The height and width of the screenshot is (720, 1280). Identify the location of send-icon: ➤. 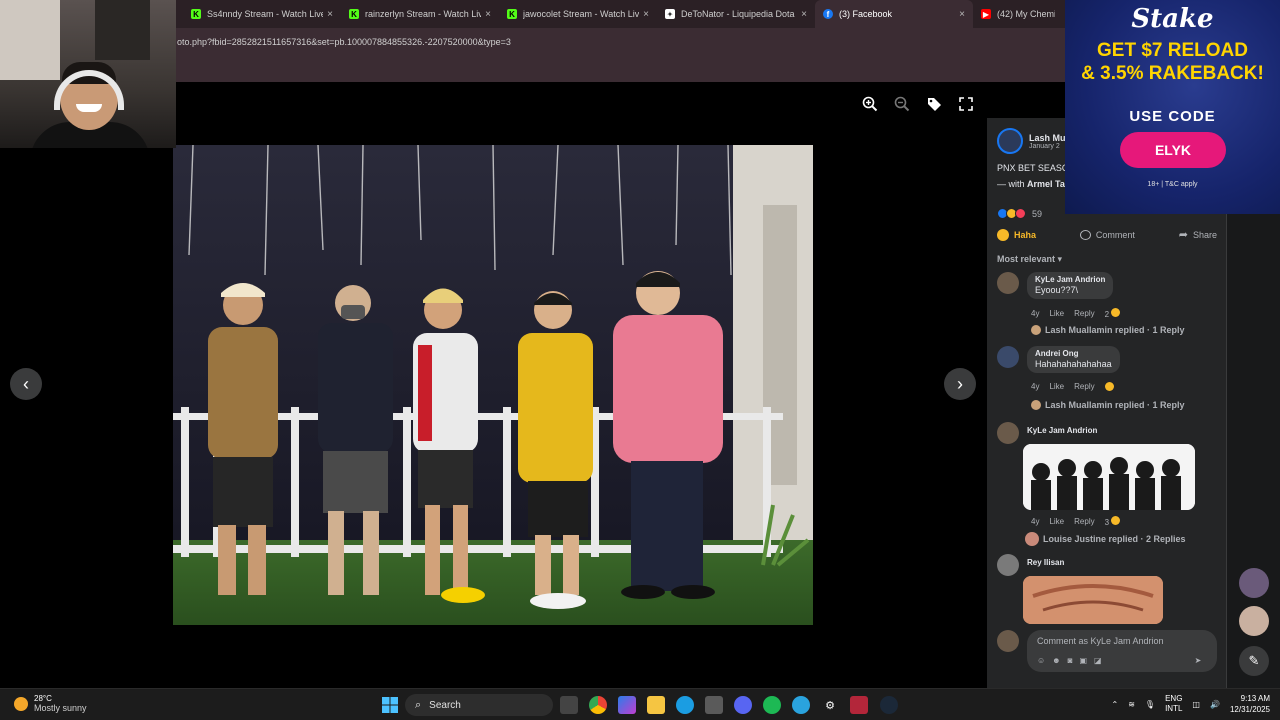
(1198, 660).